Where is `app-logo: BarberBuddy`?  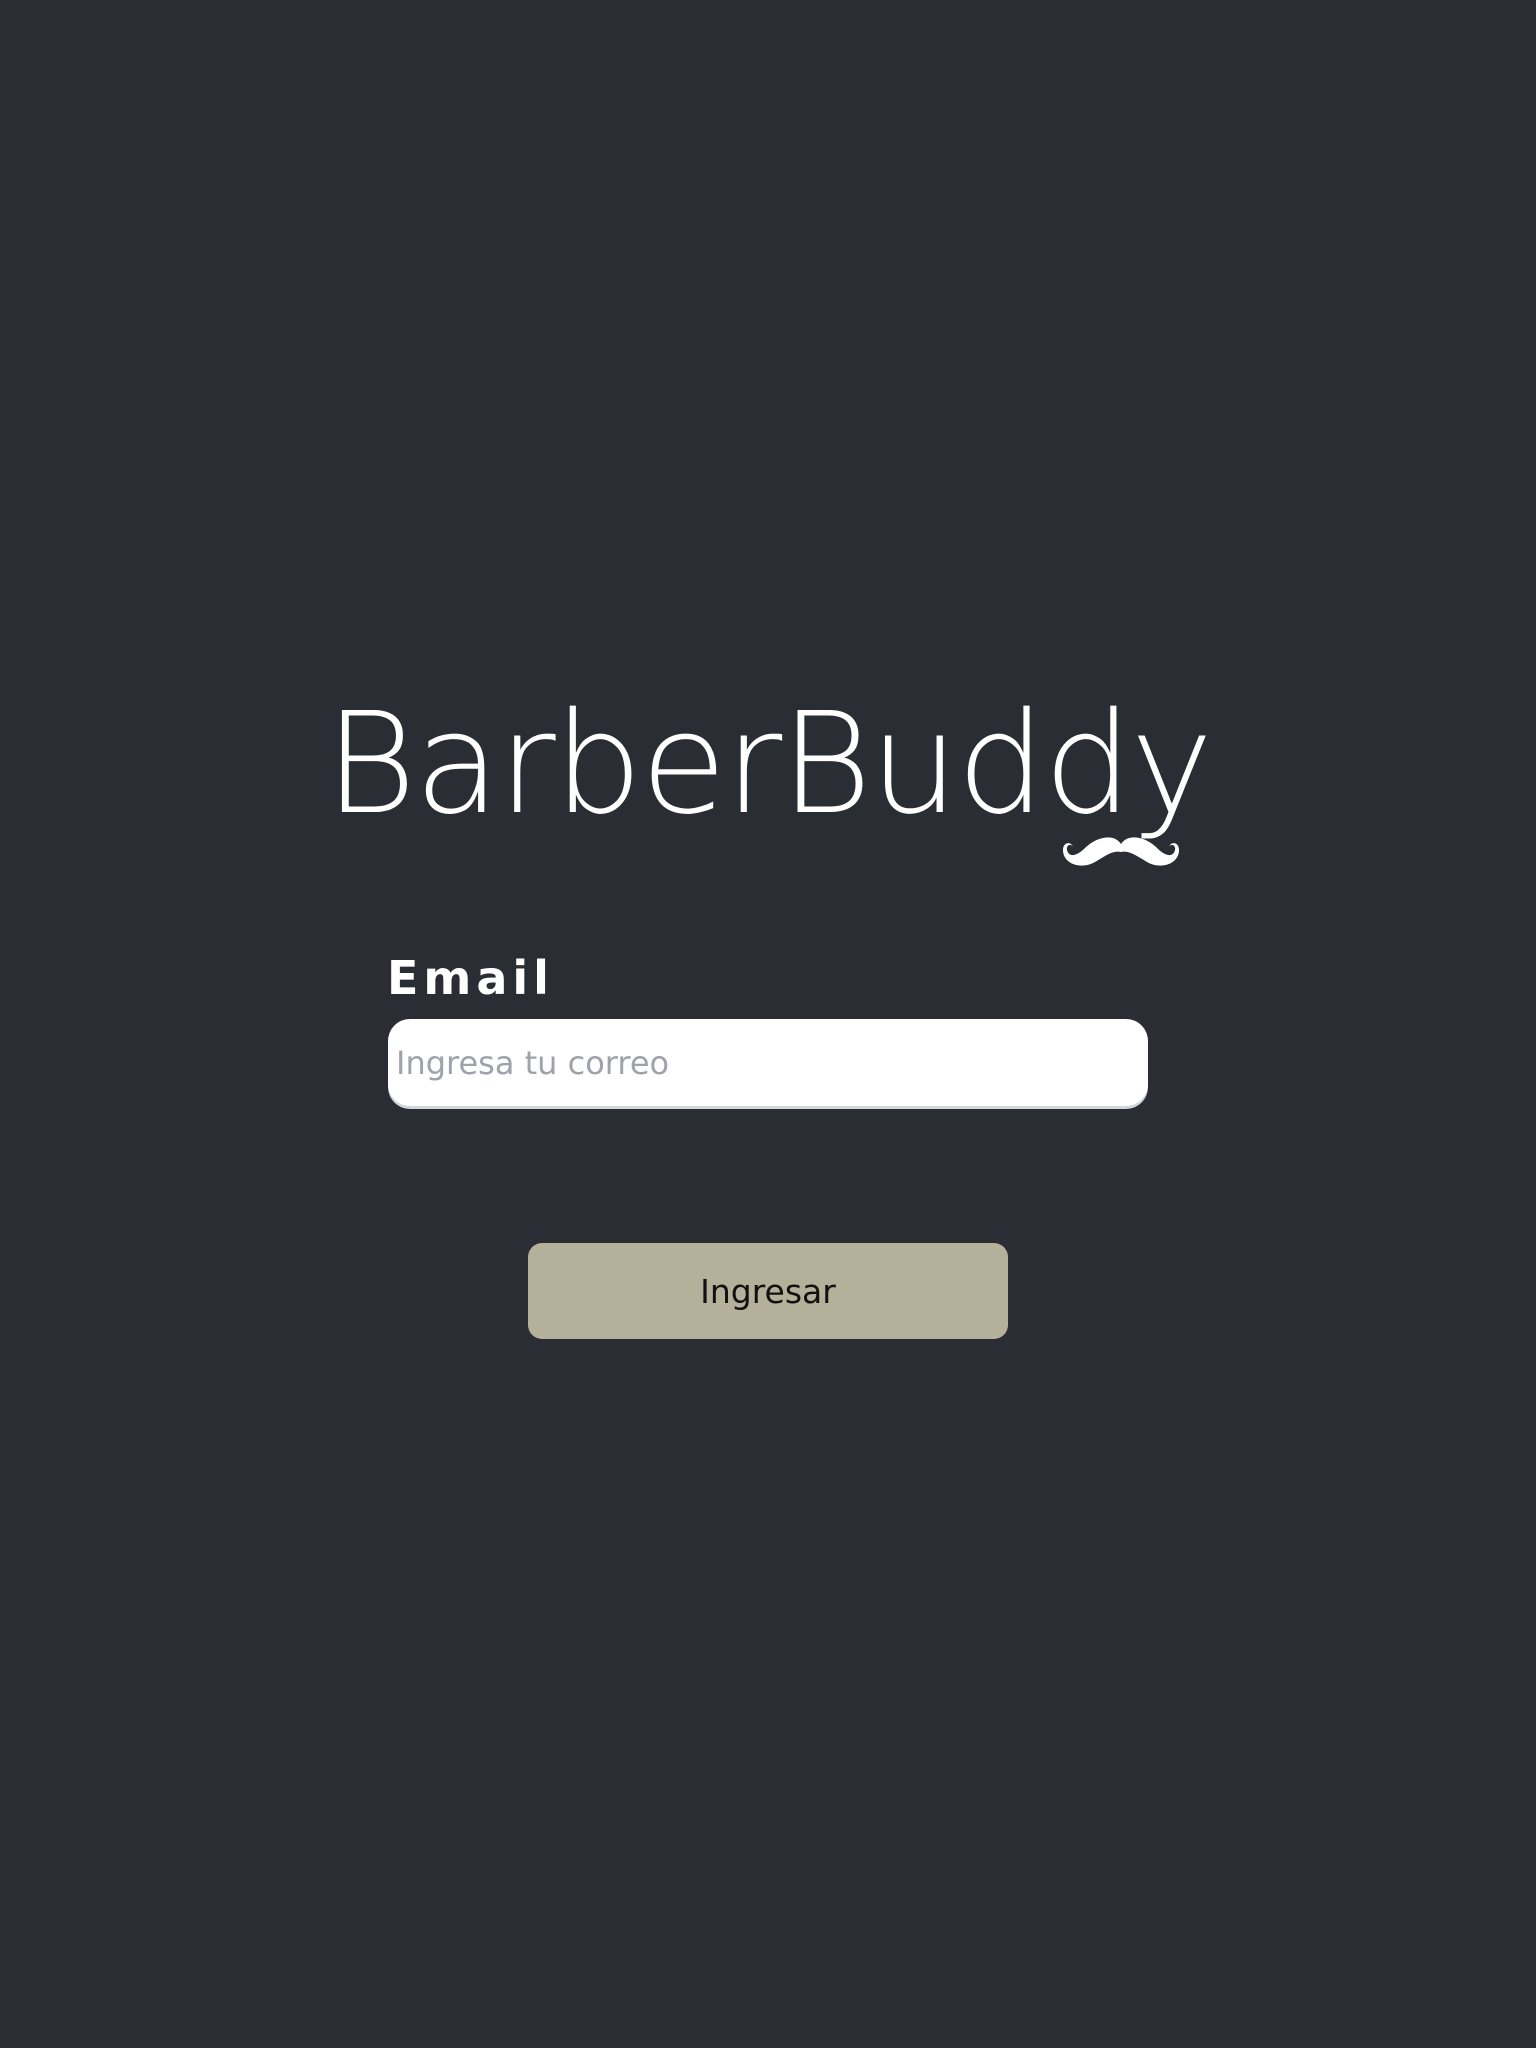
app-logo: BarberBuddy is located at coordinates (768, 790).